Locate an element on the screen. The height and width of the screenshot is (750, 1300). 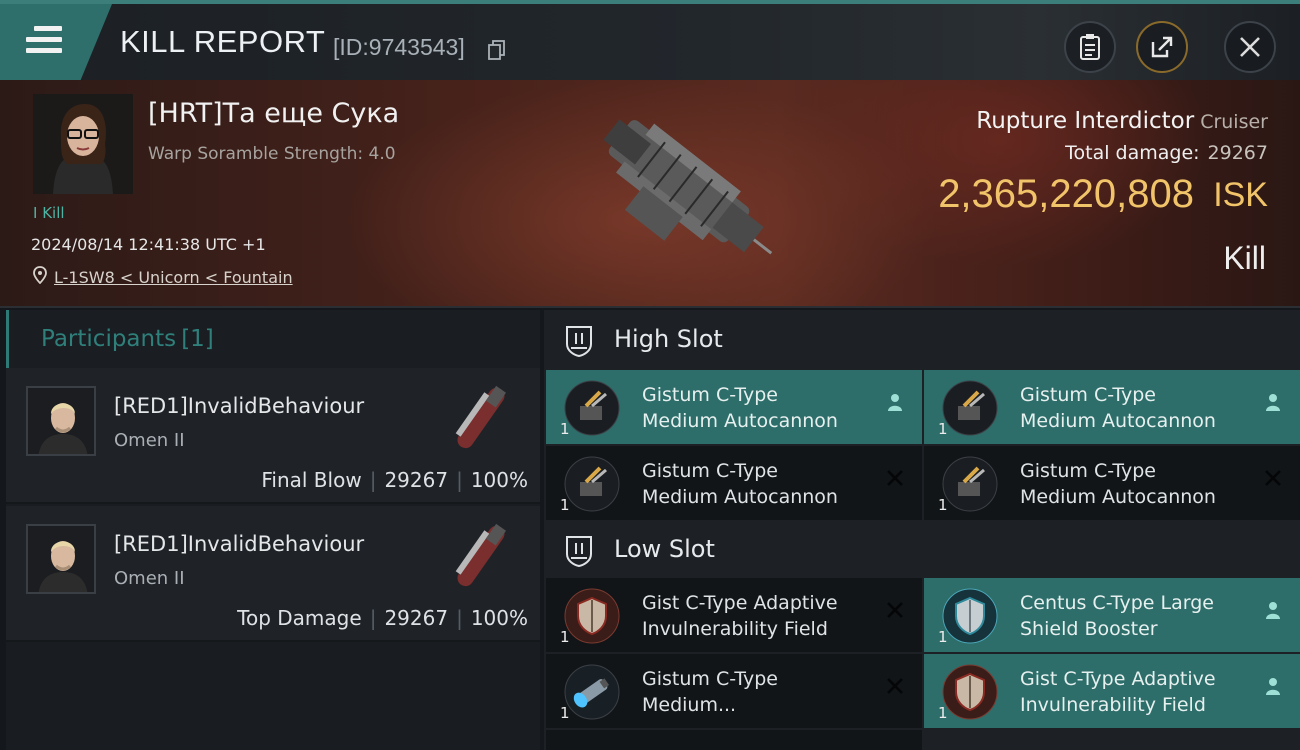
close-icon is located at coordinates (1250, 47).